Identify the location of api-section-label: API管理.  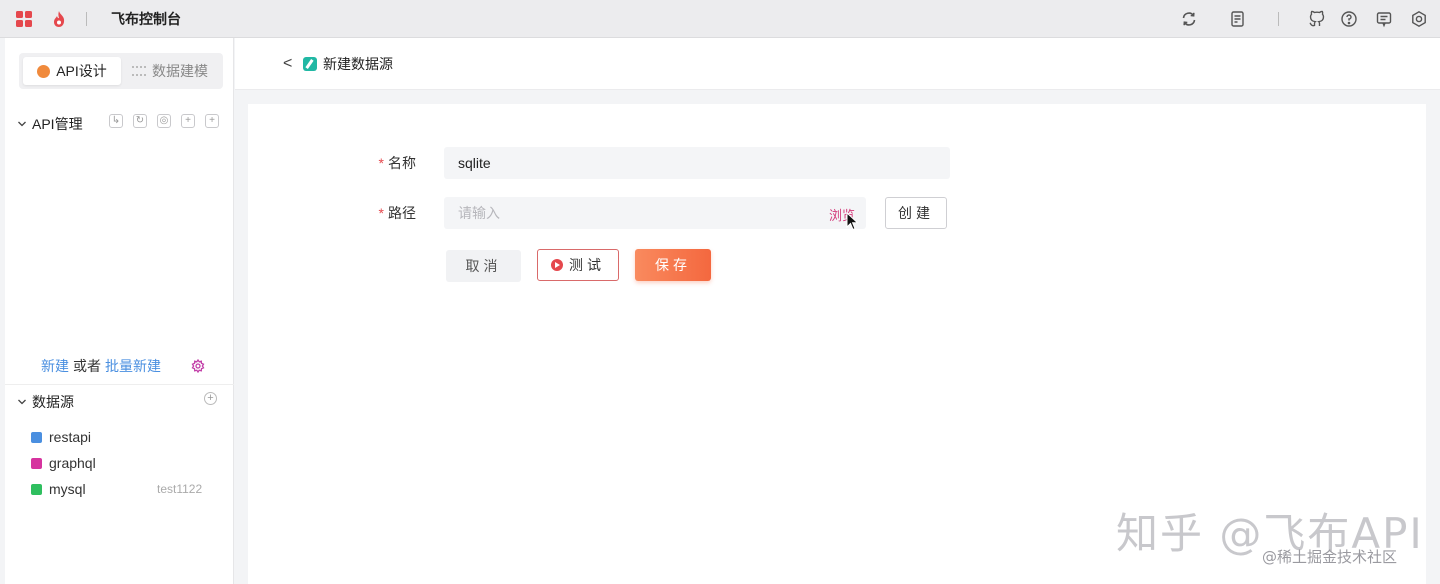
(57, 124).